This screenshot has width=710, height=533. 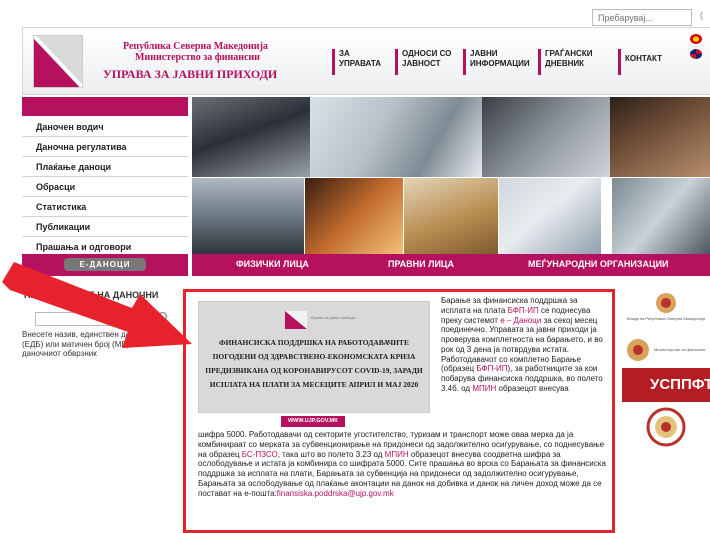 I want to click on photo-businessmen, so click(x=248, y=216).